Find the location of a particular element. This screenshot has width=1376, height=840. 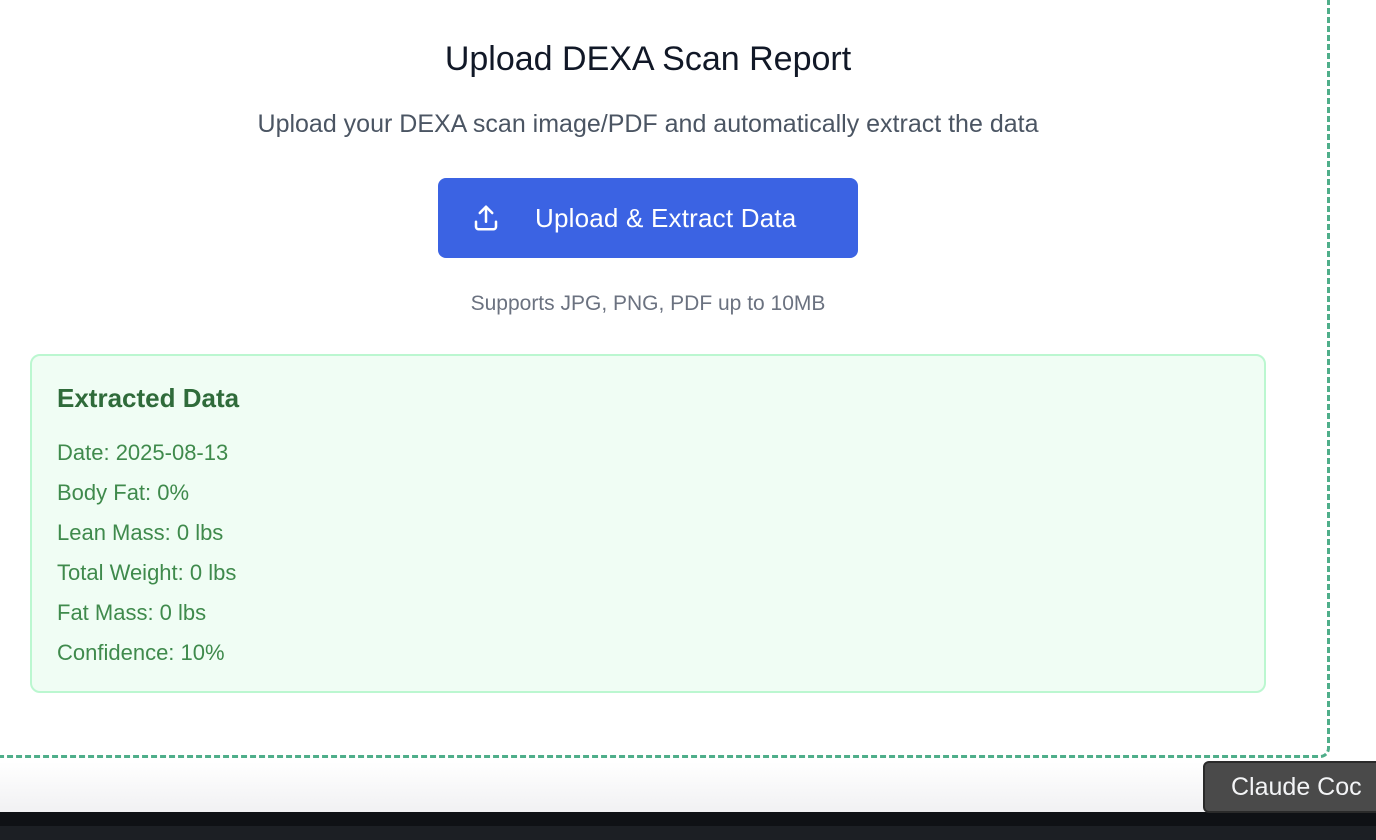

extracted-lean-mass: Lean Mass: 0 lbs is located at coordinates (140, 532).